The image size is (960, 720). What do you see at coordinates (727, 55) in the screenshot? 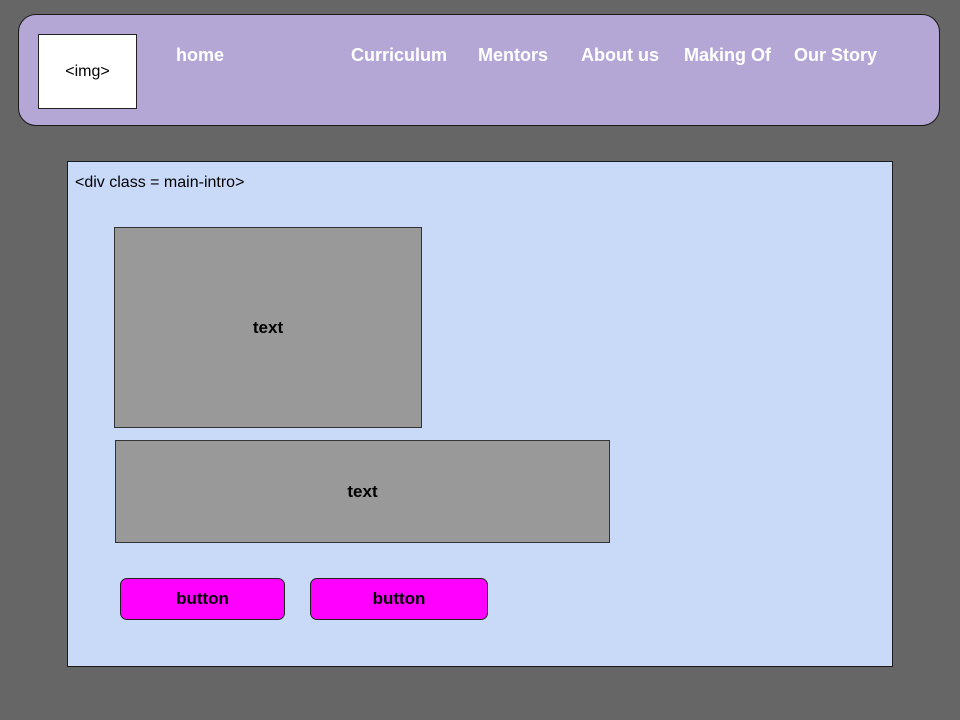
I see `nav-item-making-of: Making Of` at bounding box center [727, 55].